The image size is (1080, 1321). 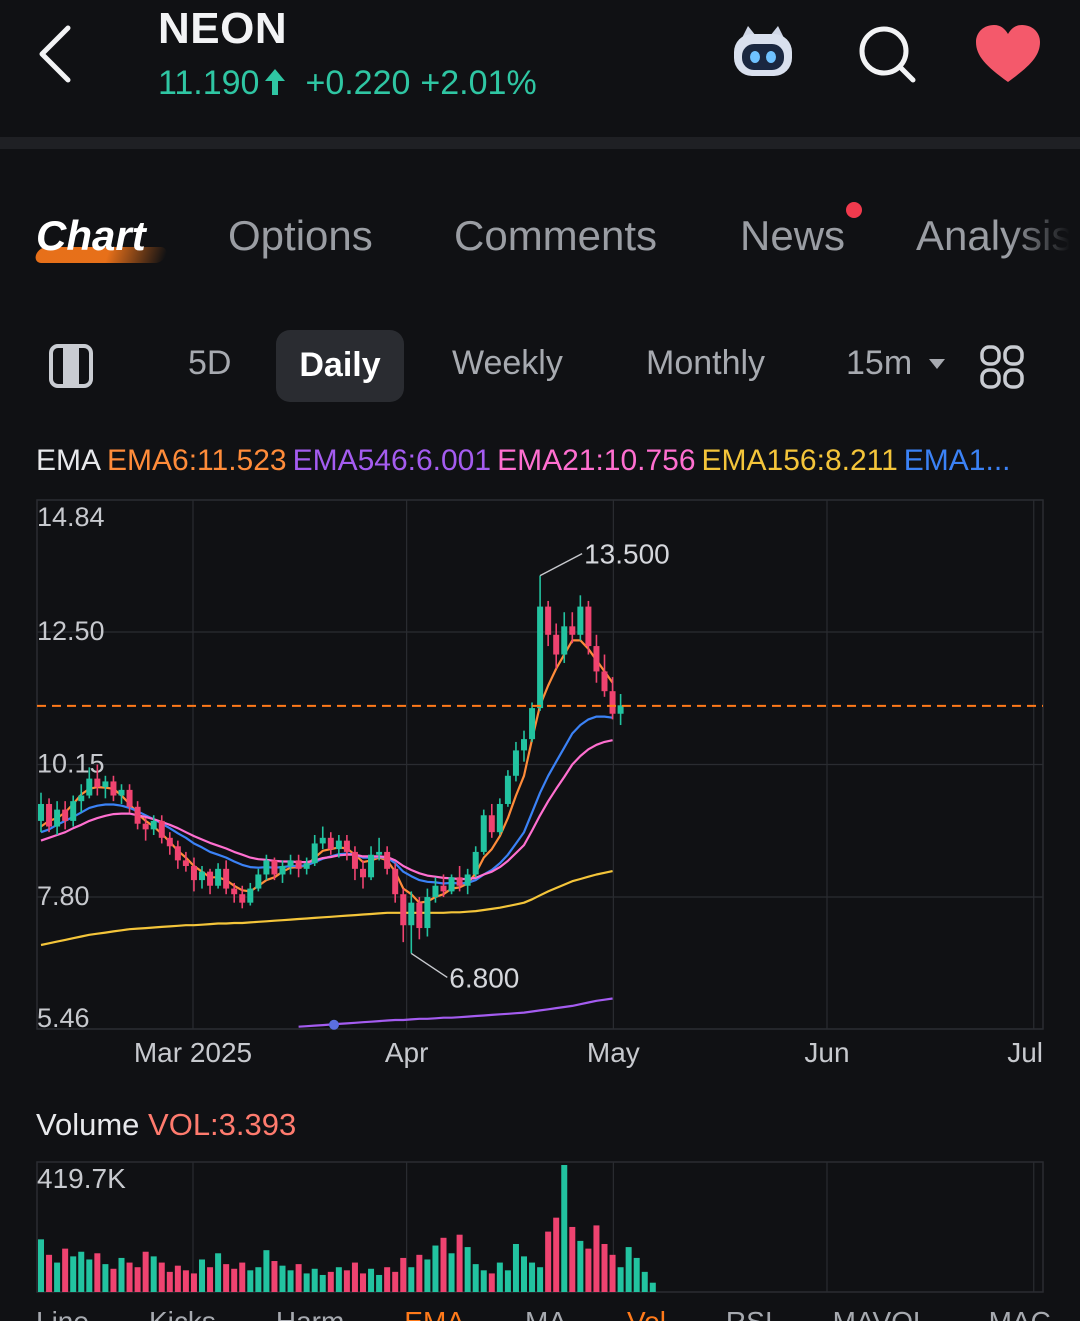 I want to click on grid-icon, so click(x=1002, y=367).